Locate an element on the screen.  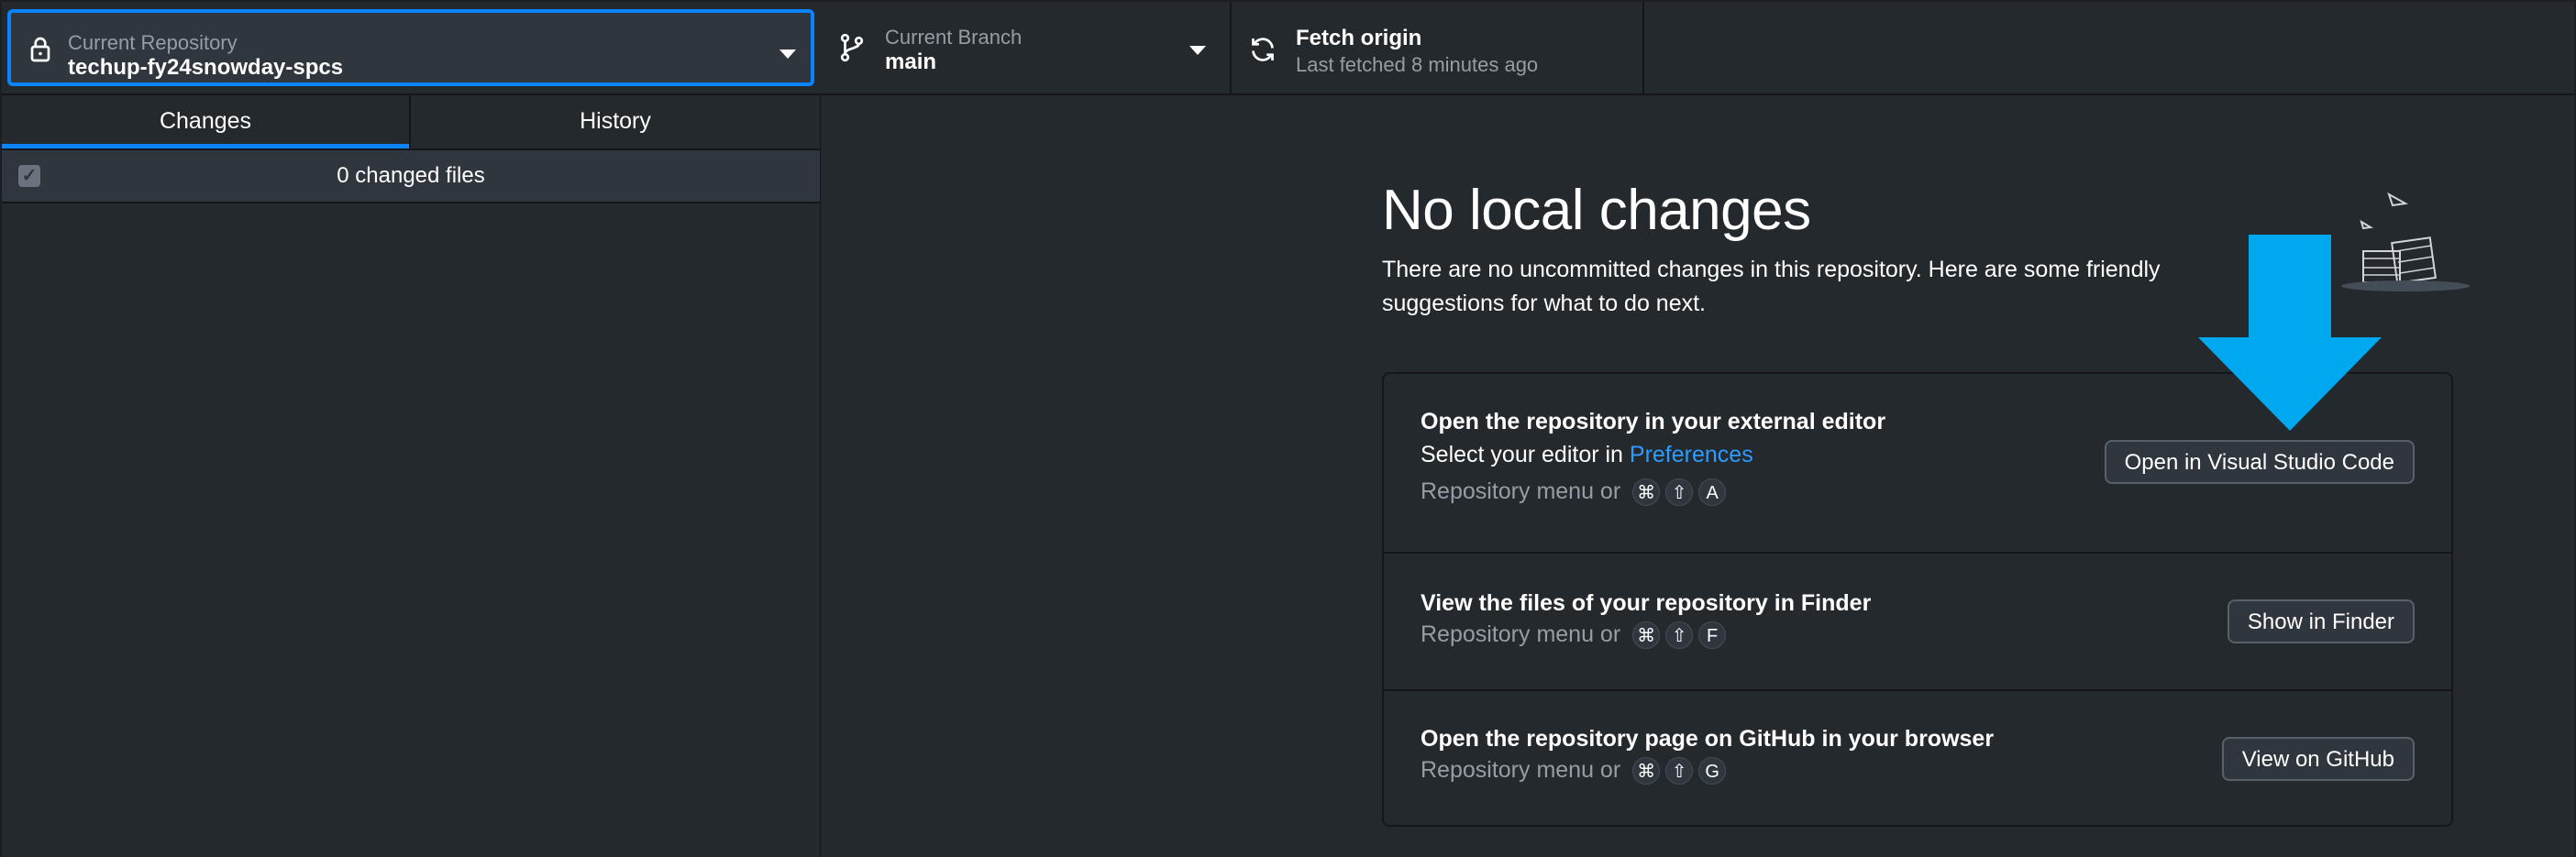
lock-icon is located at coordinates (40, 49).